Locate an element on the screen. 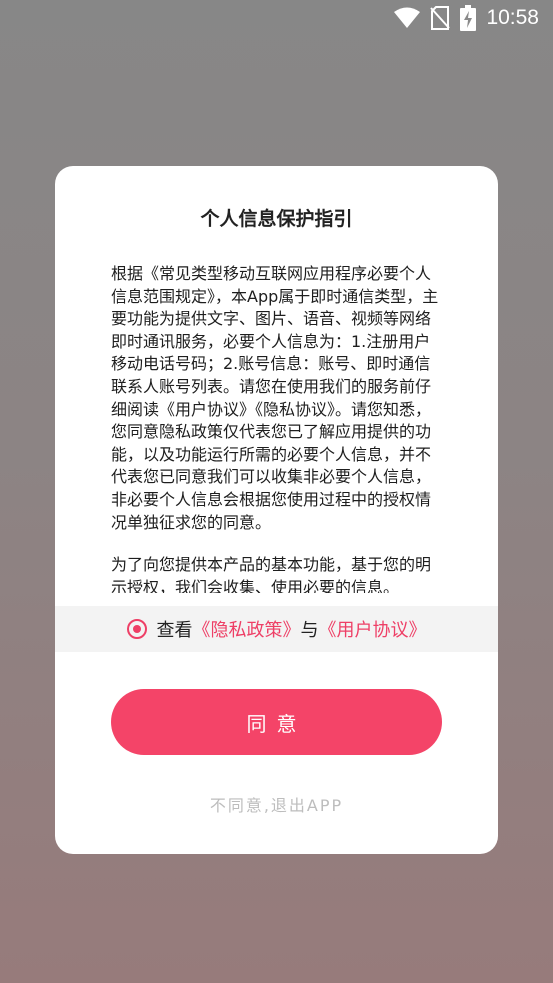  battery-charging-icon is located at coordinates (468, 18).